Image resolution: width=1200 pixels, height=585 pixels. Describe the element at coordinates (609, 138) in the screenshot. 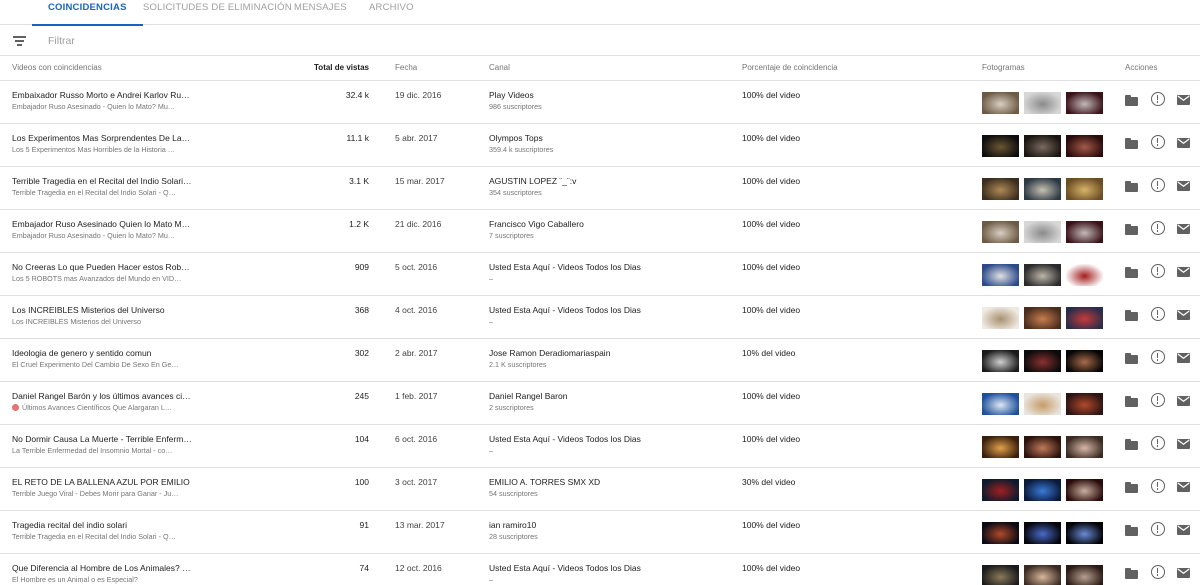

I see `channel-link: Olympos Tops` at that location.